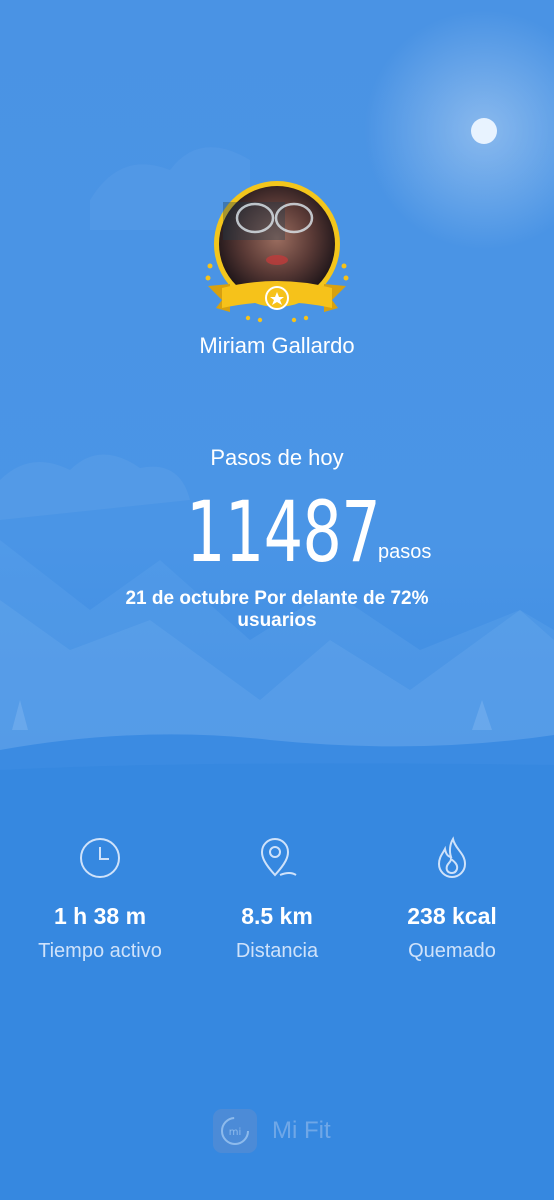  Describe the element at coordinates (459, 130) in the screenshot. I see `sun-glow` at that location.